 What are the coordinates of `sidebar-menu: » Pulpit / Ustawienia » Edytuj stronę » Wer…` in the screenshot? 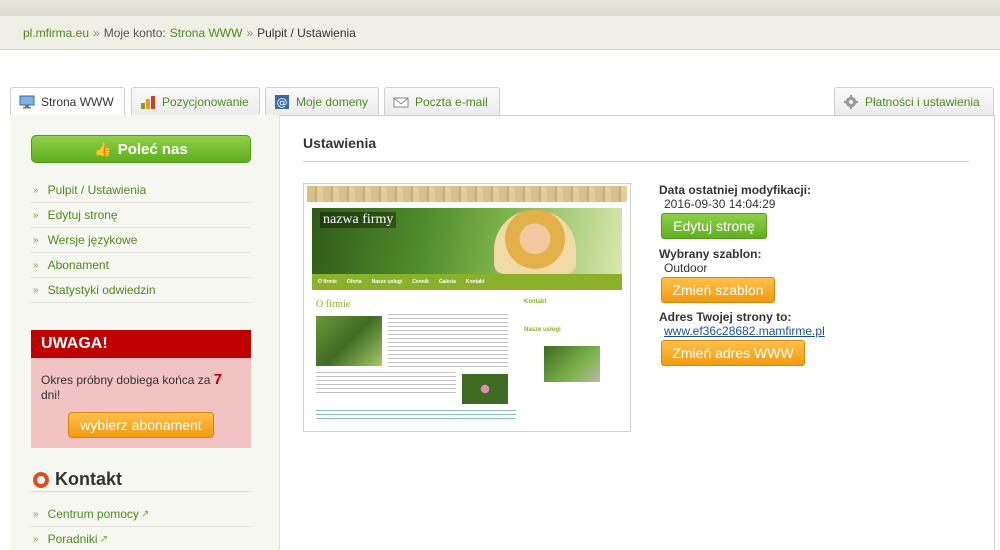 It's located at (141, 240).